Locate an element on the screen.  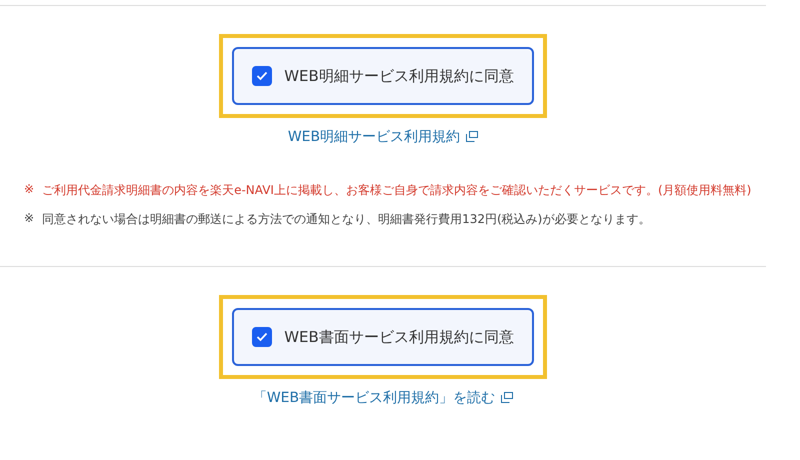
agree-checkbox-button: WEB明細サービス利用規約に同意 is located at coordinates (383, 76).